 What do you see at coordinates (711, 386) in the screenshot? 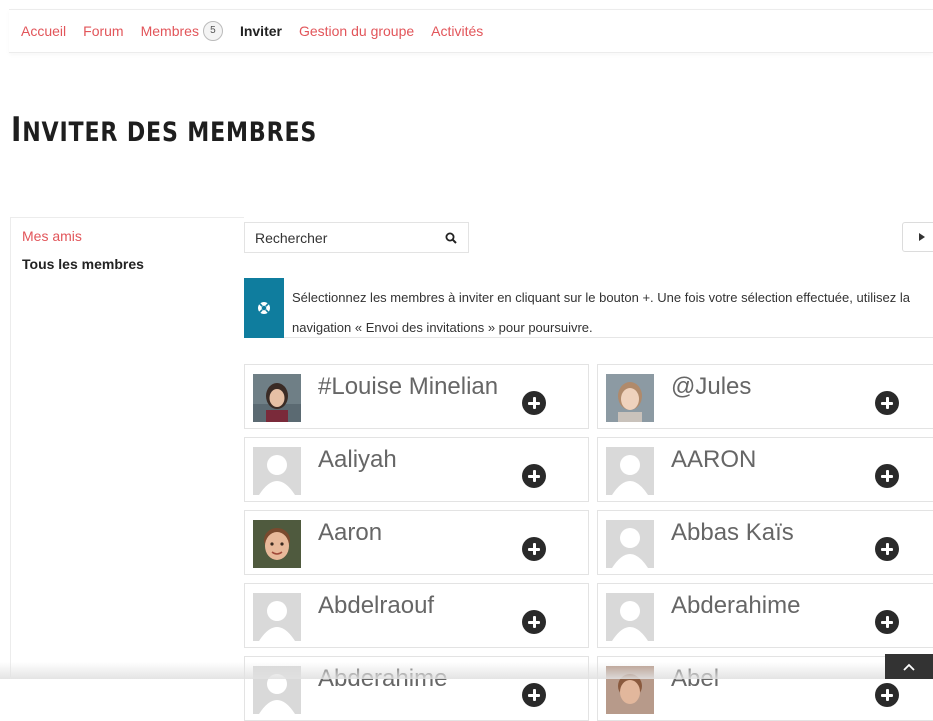
I see `member-name: @Jules` at bounding box center [711, 386].